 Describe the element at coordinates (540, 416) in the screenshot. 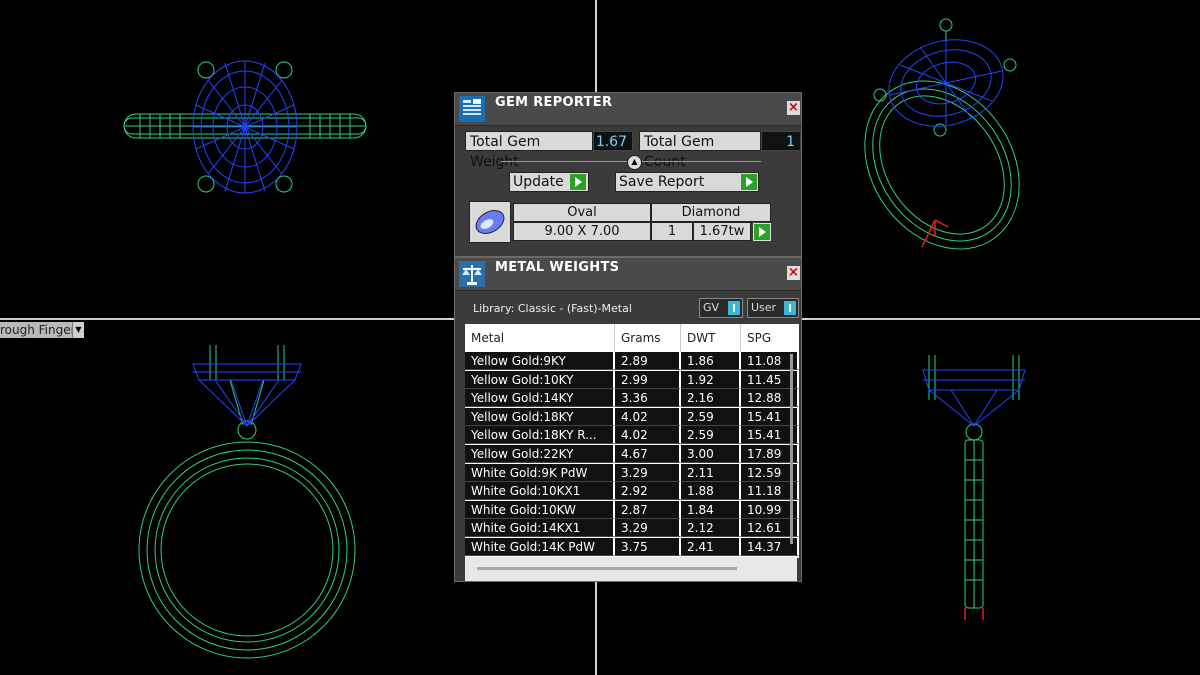

I see `table-cell-metal: Yellow Gold:18KY` at that location.